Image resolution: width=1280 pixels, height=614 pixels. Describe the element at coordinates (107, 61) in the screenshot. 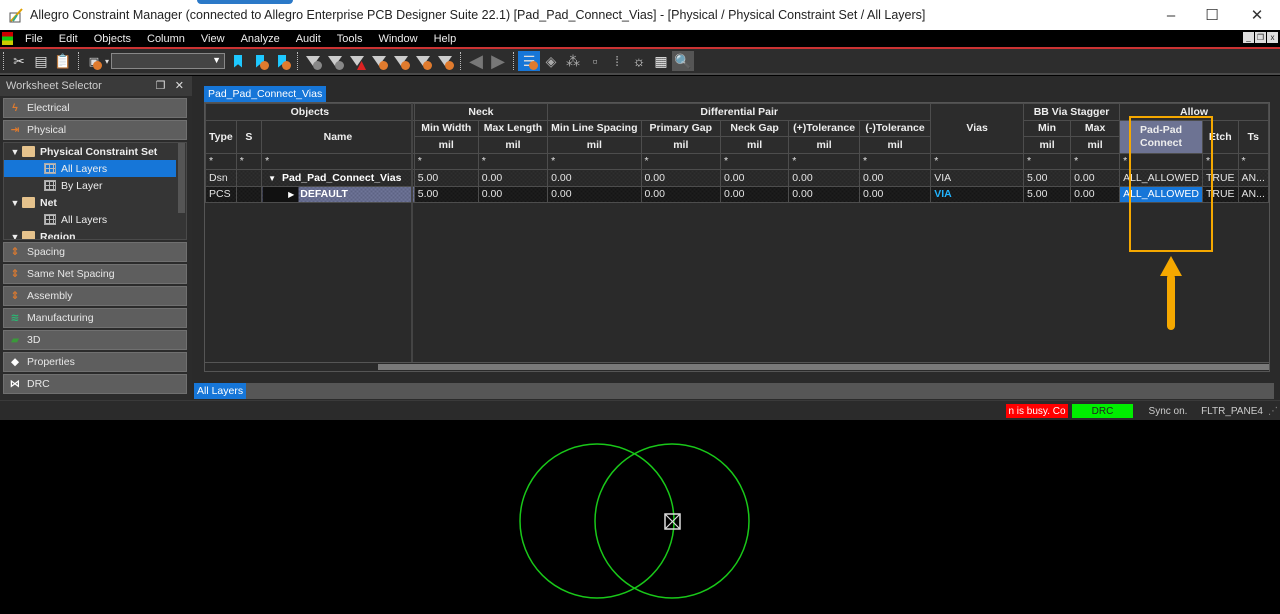

I see `find-dropdown-icon: ▾` at that location.